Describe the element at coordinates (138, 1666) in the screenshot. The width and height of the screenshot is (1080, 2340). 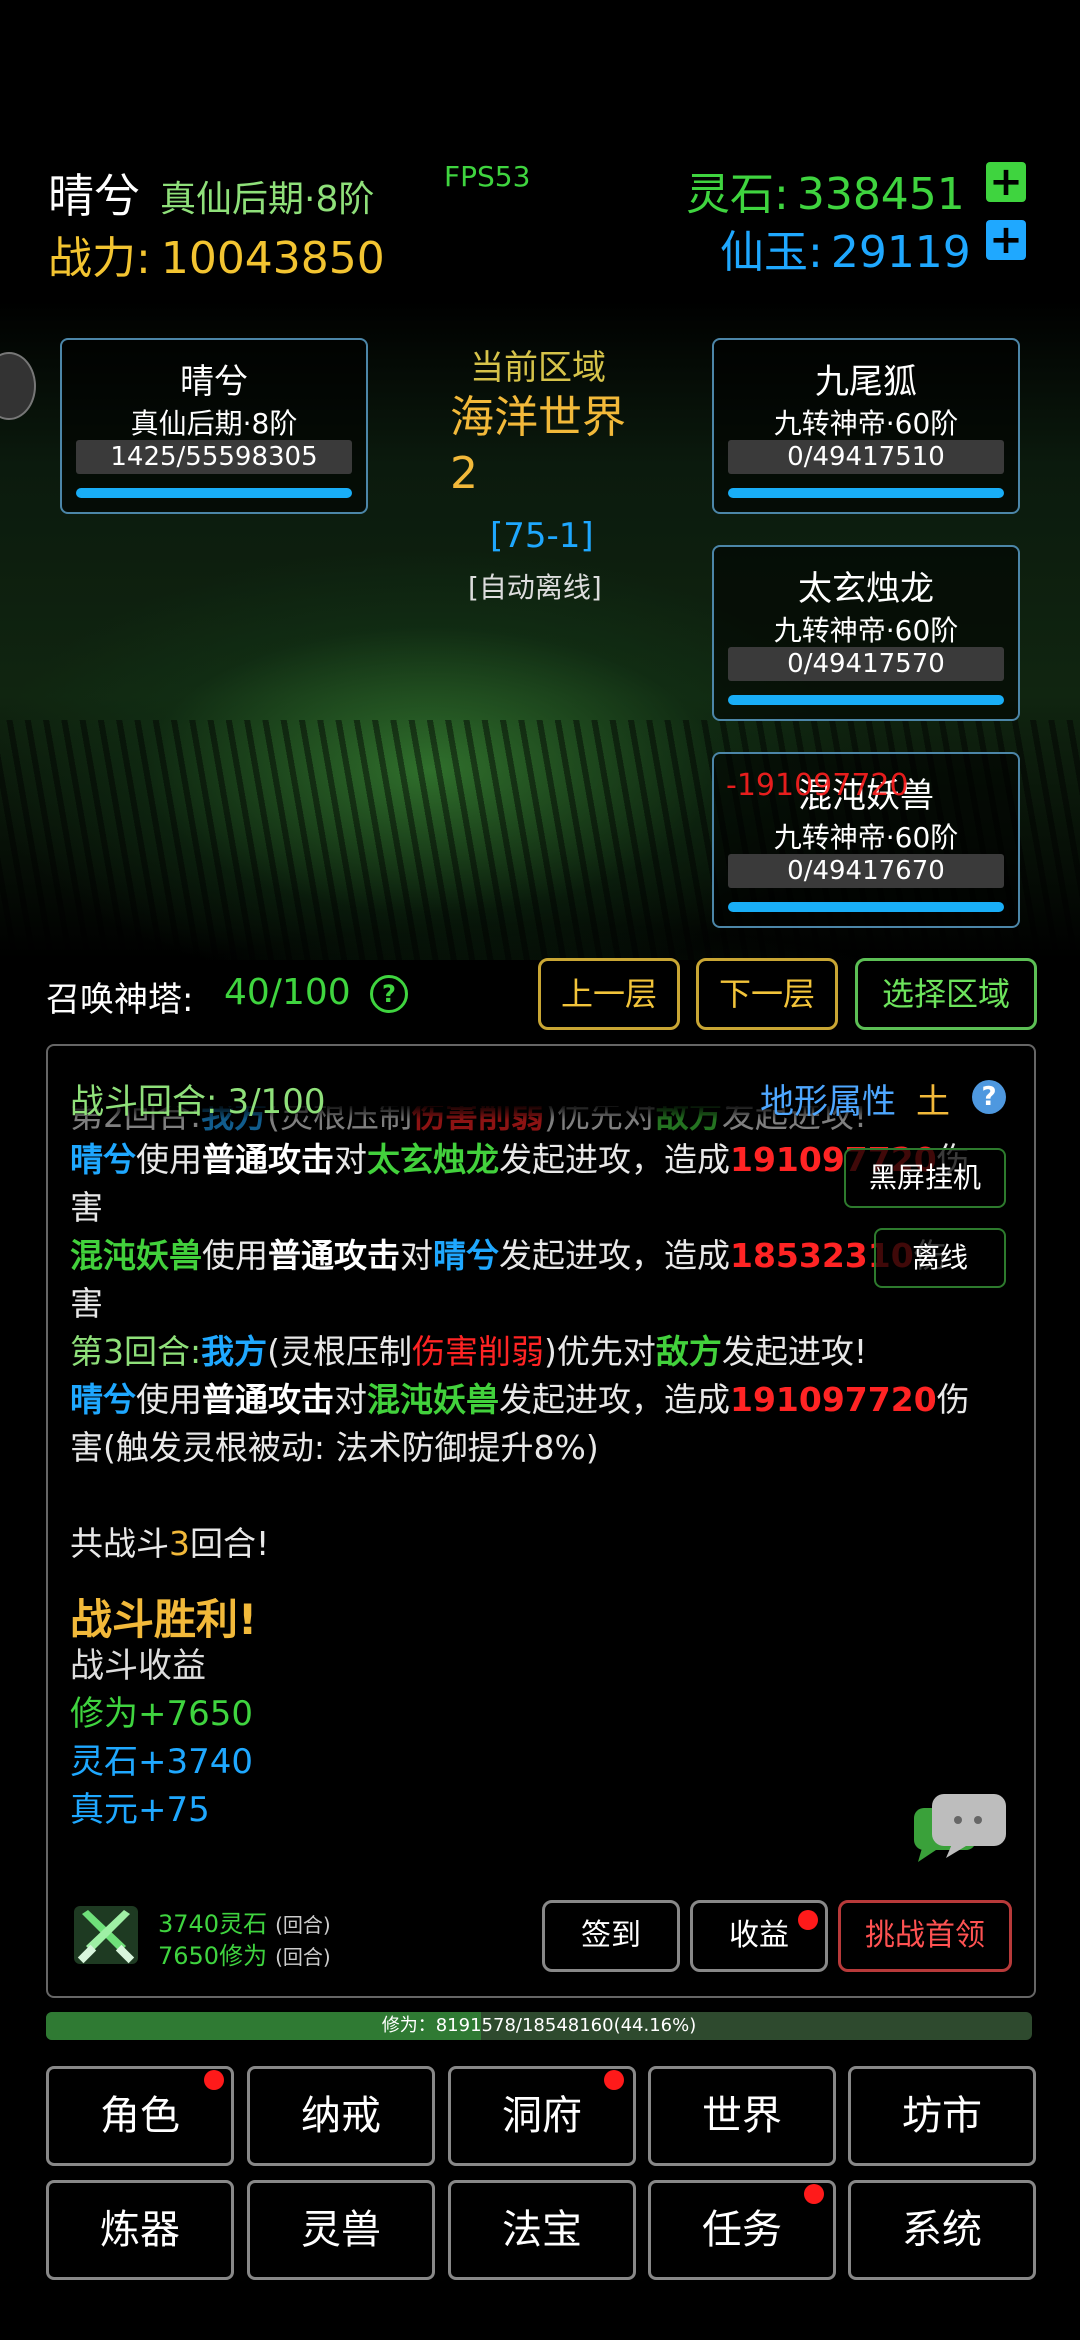
I see `rewards-title: 战斗收益` at that location.